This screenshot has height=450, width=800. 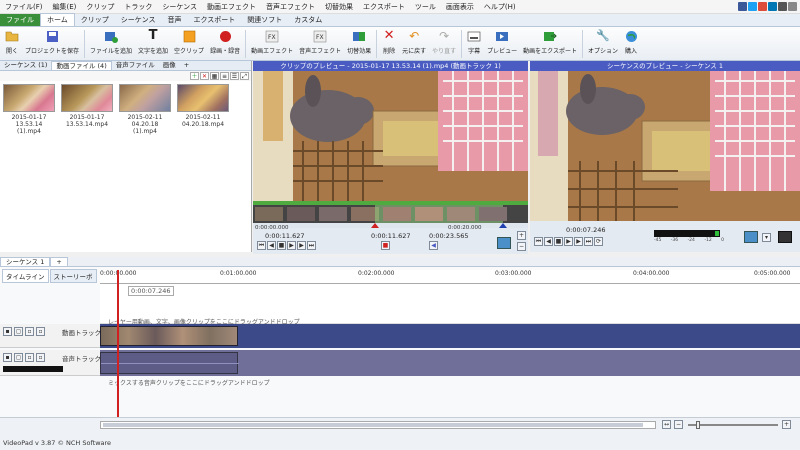 I want to click on redo-button: ↷ やり直す, so click(x=444, y=43).